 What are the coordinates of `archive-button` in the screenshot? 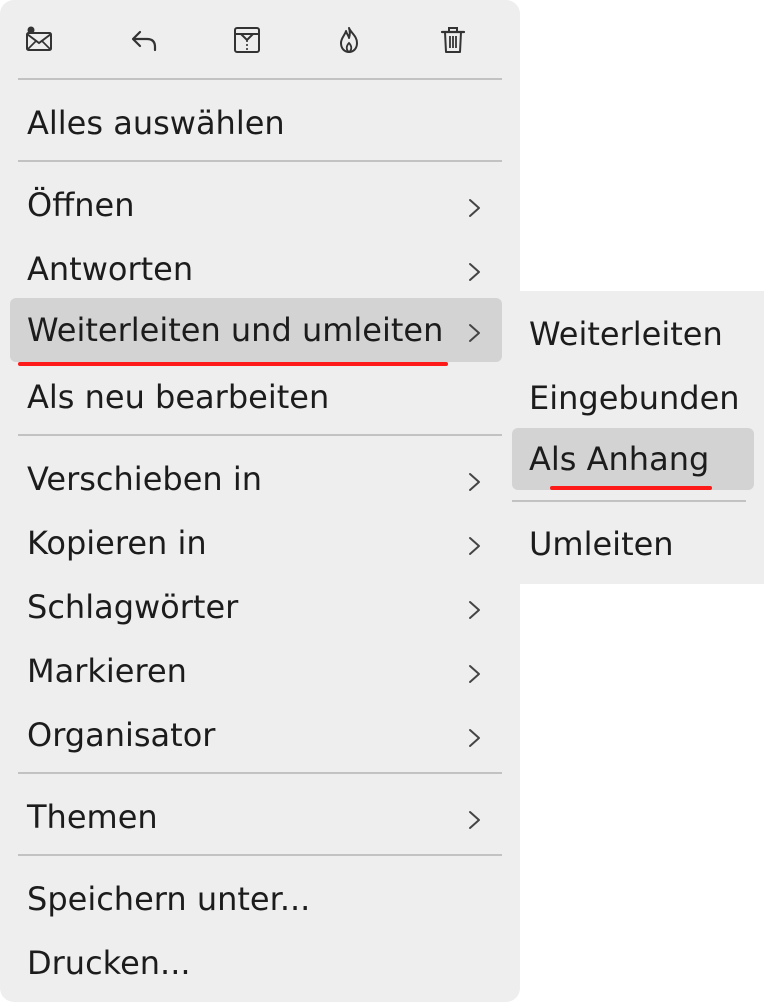 It's located at (247, 40).